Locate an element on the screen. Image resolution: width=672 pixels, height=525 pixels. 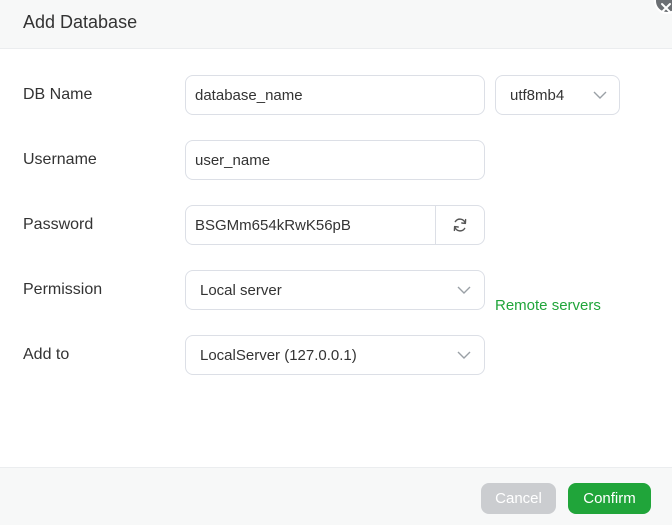
dialog-title: Add Database is located at coordinates (80, 22).